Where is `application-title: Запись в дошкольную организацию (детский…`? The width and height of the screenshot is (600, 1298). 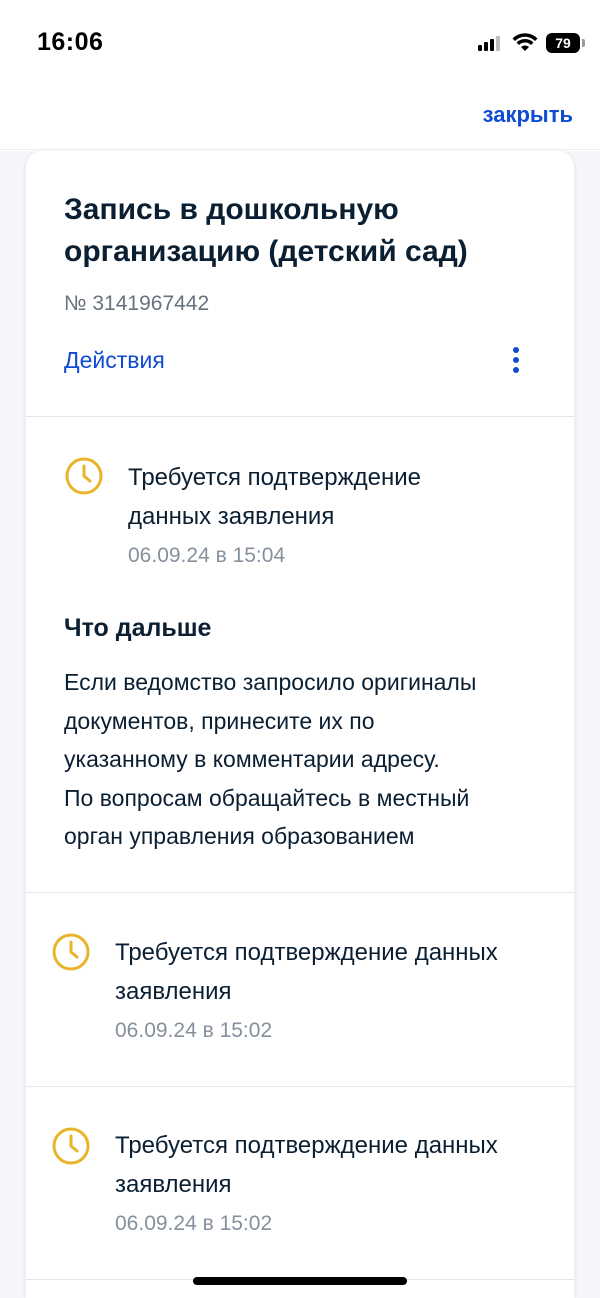
application-title: Запись в дошкольную организацию (детский… is located at coordinates (266, 230).